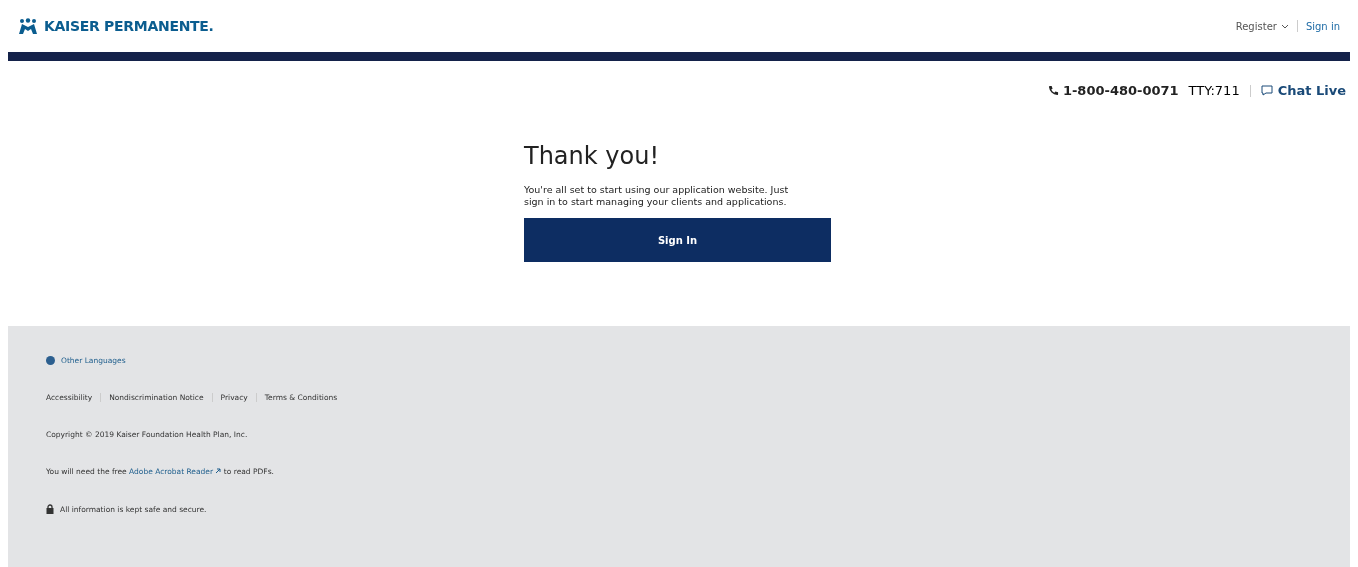  I want to click on chat-live-link: Chat Live, so click(1303, 90).